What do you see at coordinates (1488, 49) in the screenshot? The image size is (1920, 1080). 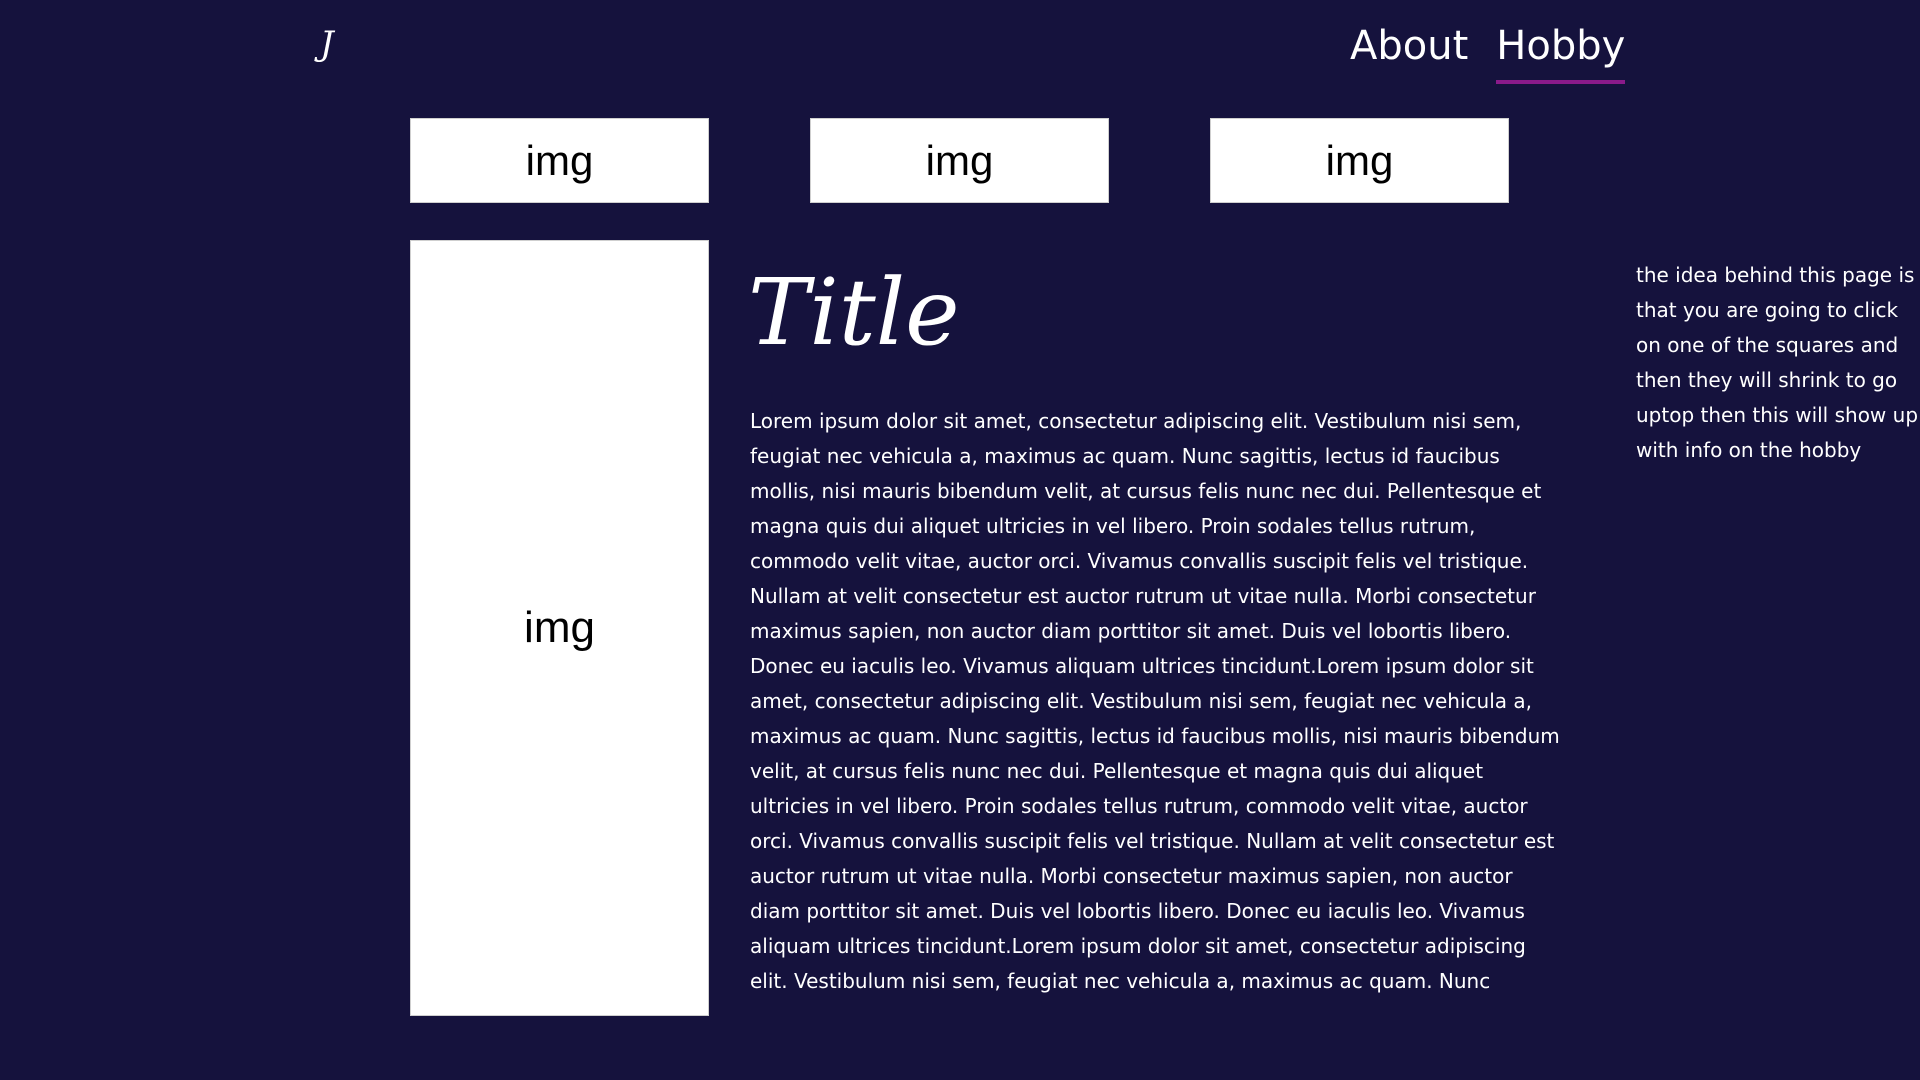 I see `main-nav: About Hobby` at bounding box center [1488, 49].